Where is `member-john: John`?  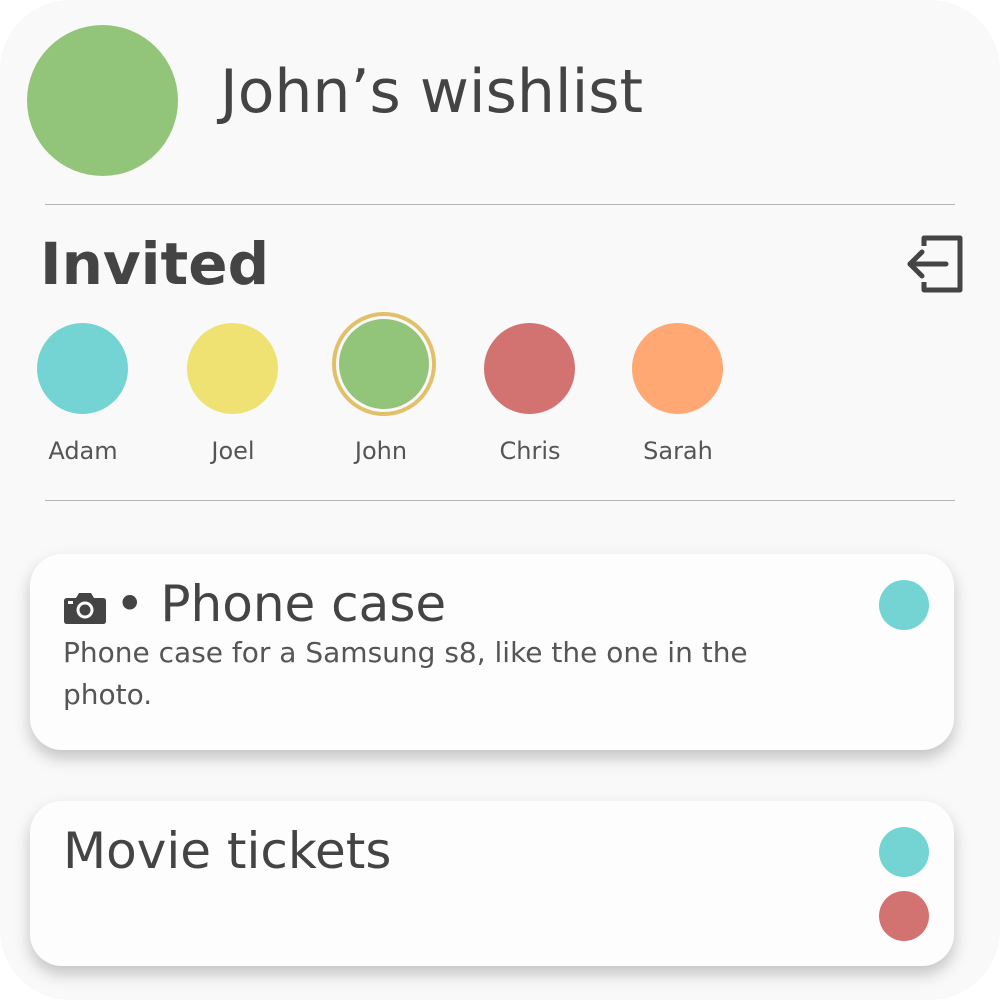
member-john: John is located at coordinates (381, 389).